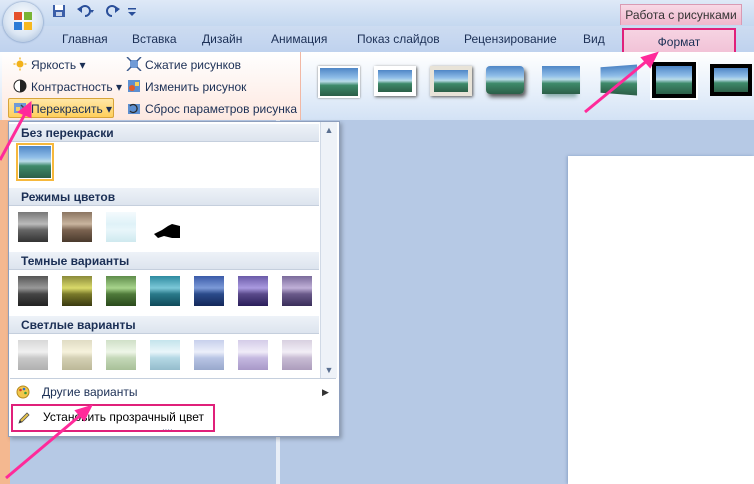 The image size is (754, 484). Describe the element at coordinates (154, 39) in the screenshot. I see `tab-insert: Вставка` at that location.